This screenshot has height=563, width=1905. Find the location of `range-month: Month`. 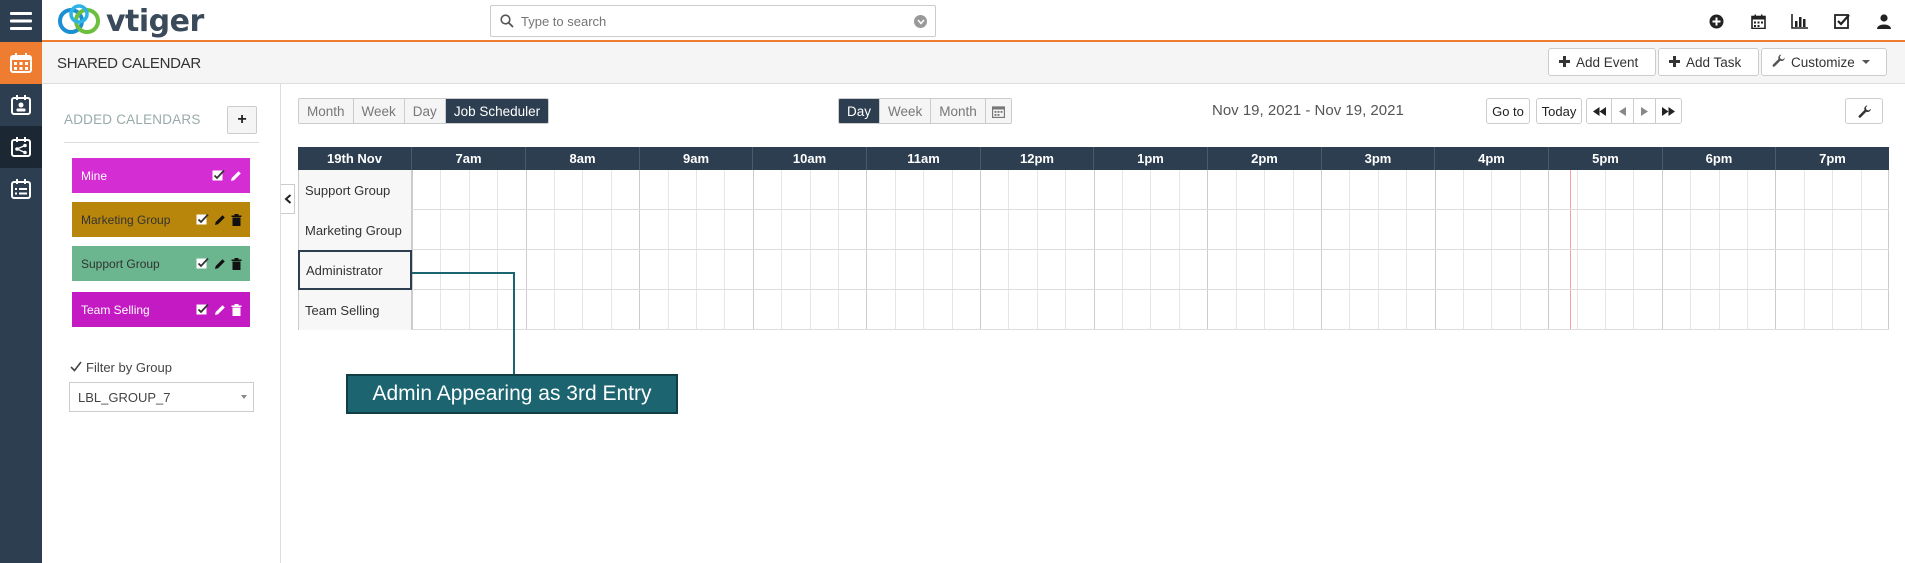

range-month: Month is located at coordinates (958, 111).